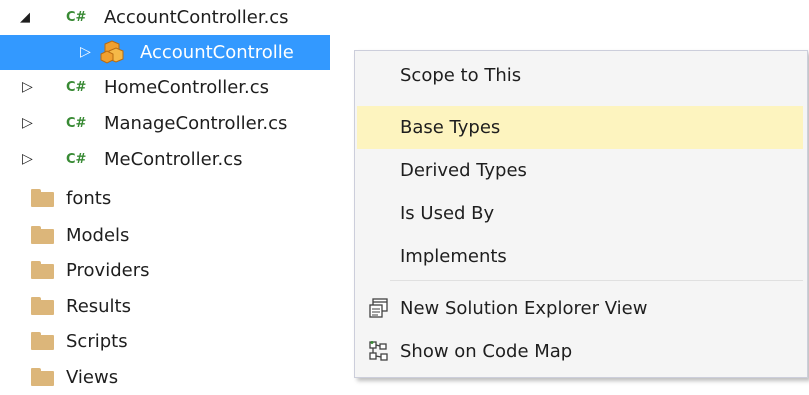 This screenshot has height=395, width=809. I want to click on menu-item-new-solution-explorer-view: New Solution Explorer View, so click(580, 308).